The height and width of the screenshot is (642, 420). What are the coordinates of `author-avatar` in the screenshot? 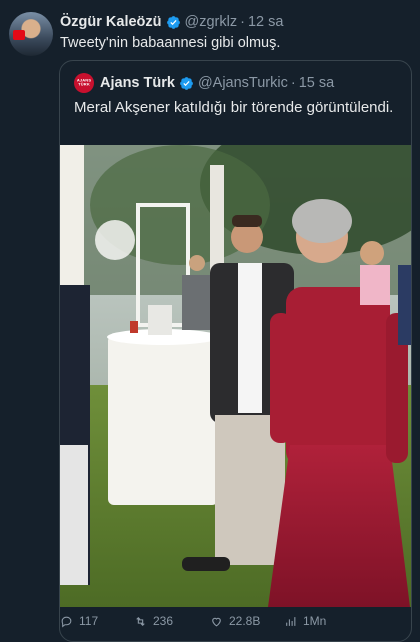 It's located at (31, 34).